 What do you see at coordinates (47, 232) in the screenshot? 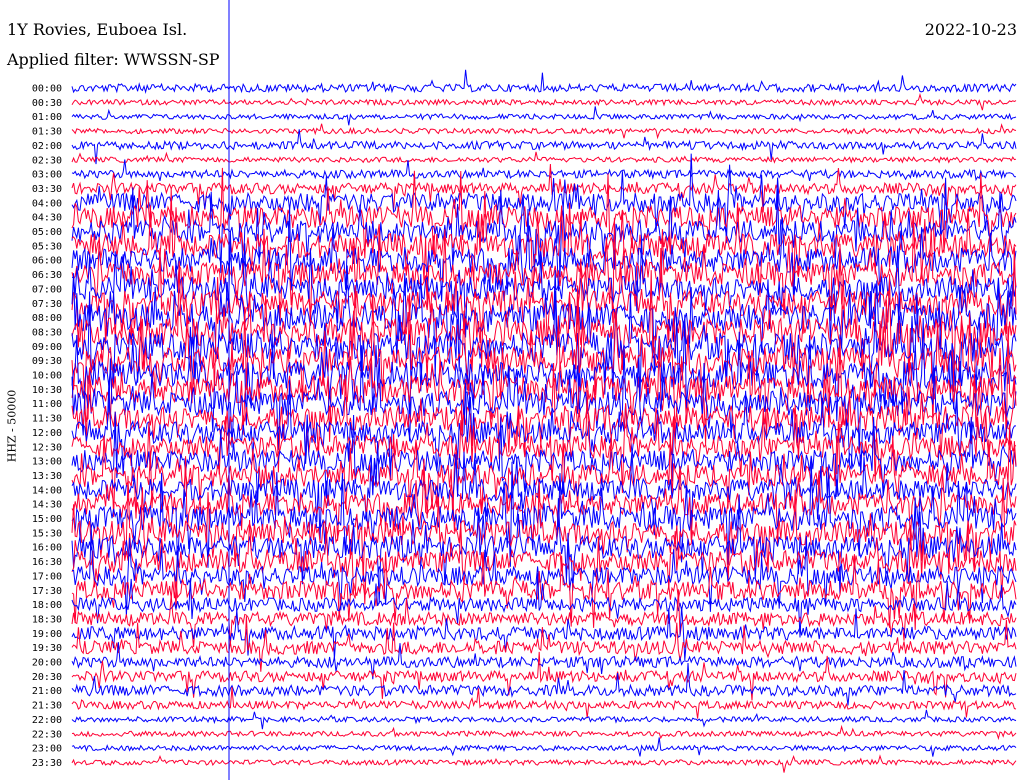
I see `row-time-label: 05:00` at bounding box center [47, 232].